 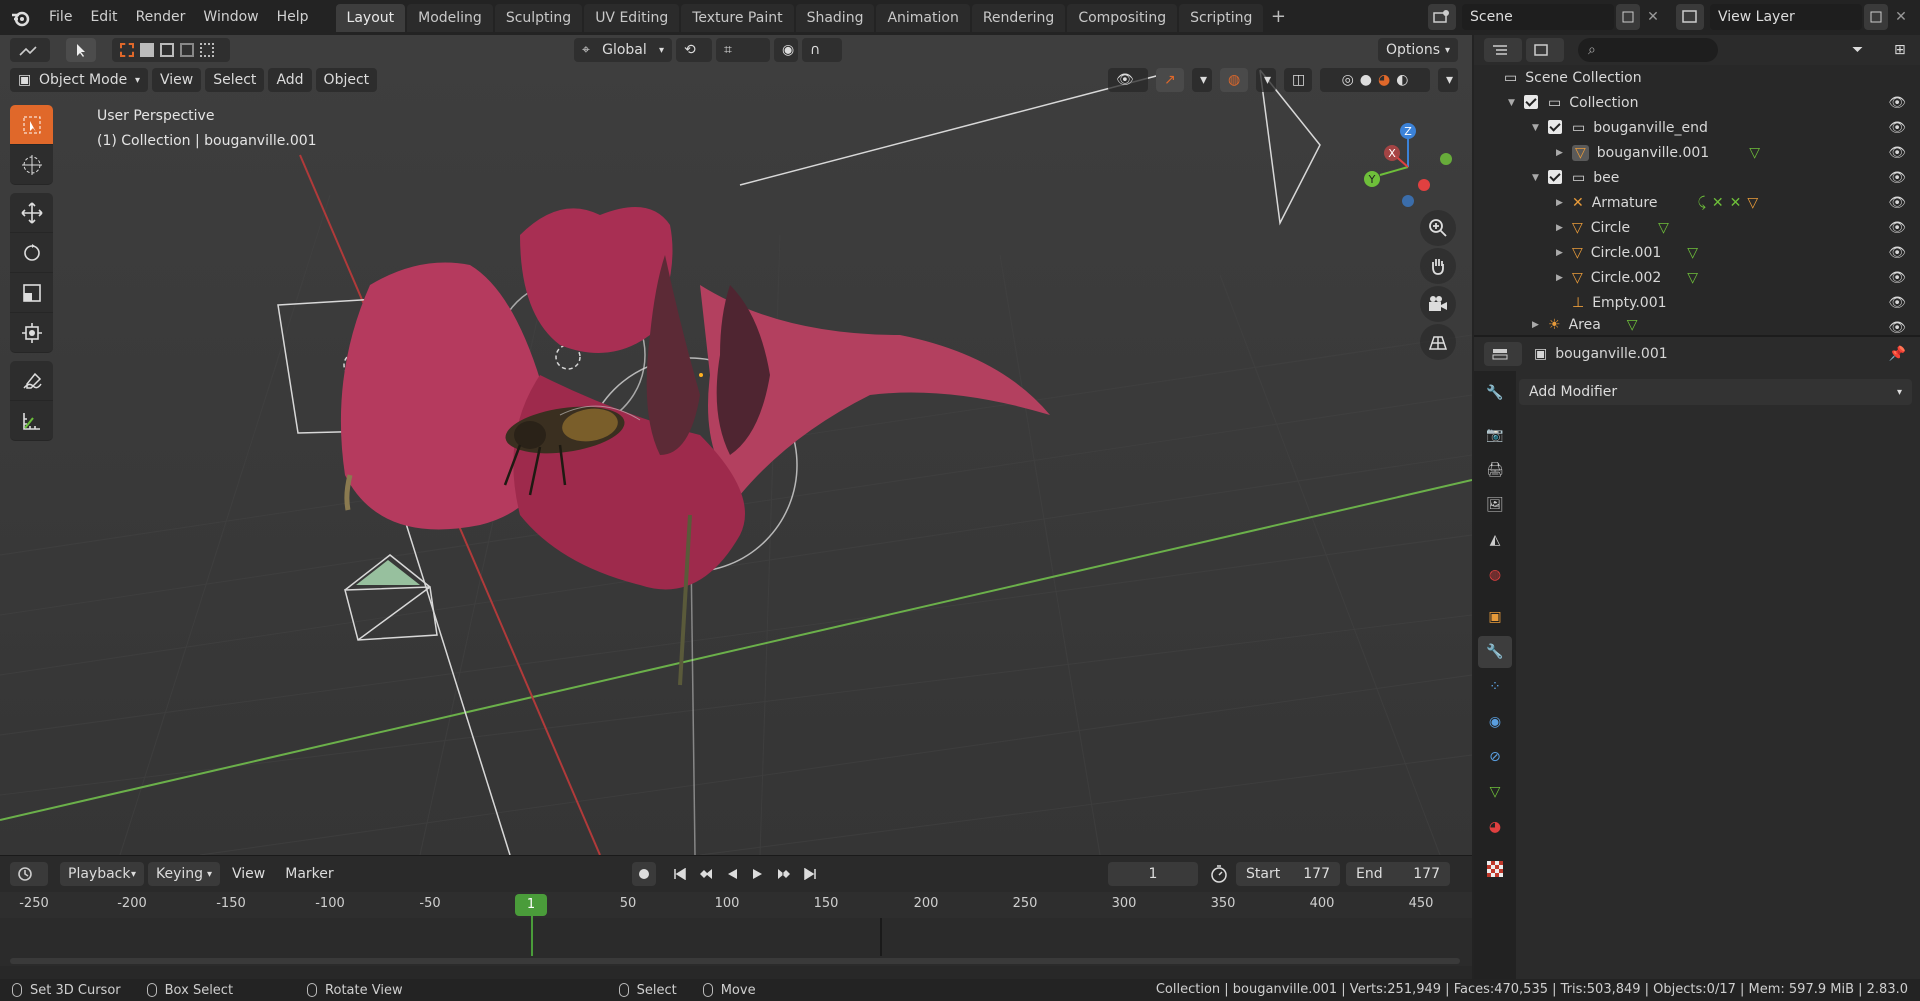 What do you see at coordinates (1697, 302) in the screenshot?
I see `outliner-row-empty-001: ⊥ Empty.001 👁` at bounding box center [1697, 302].